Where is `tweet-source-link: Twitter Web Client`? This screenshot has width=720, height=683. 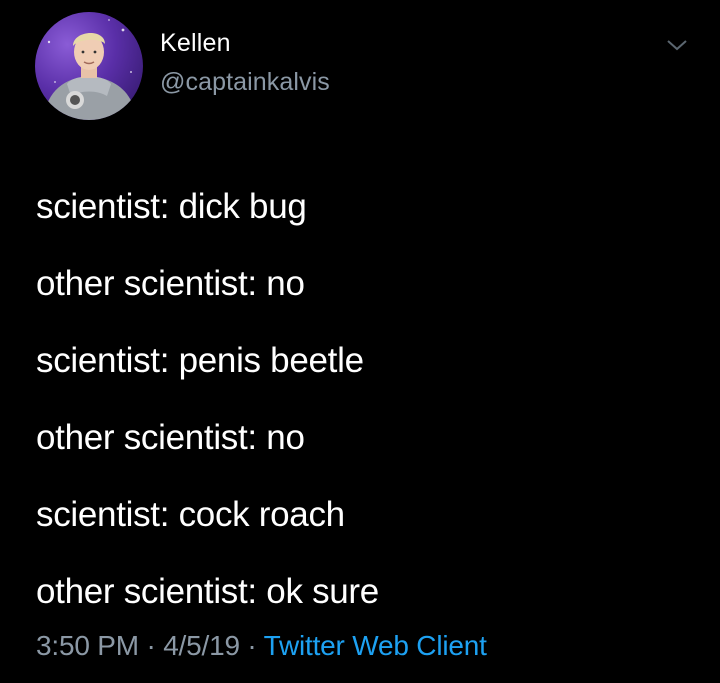 tweet-source-link: Twitter Web Client is located at coordinates (375, 645).